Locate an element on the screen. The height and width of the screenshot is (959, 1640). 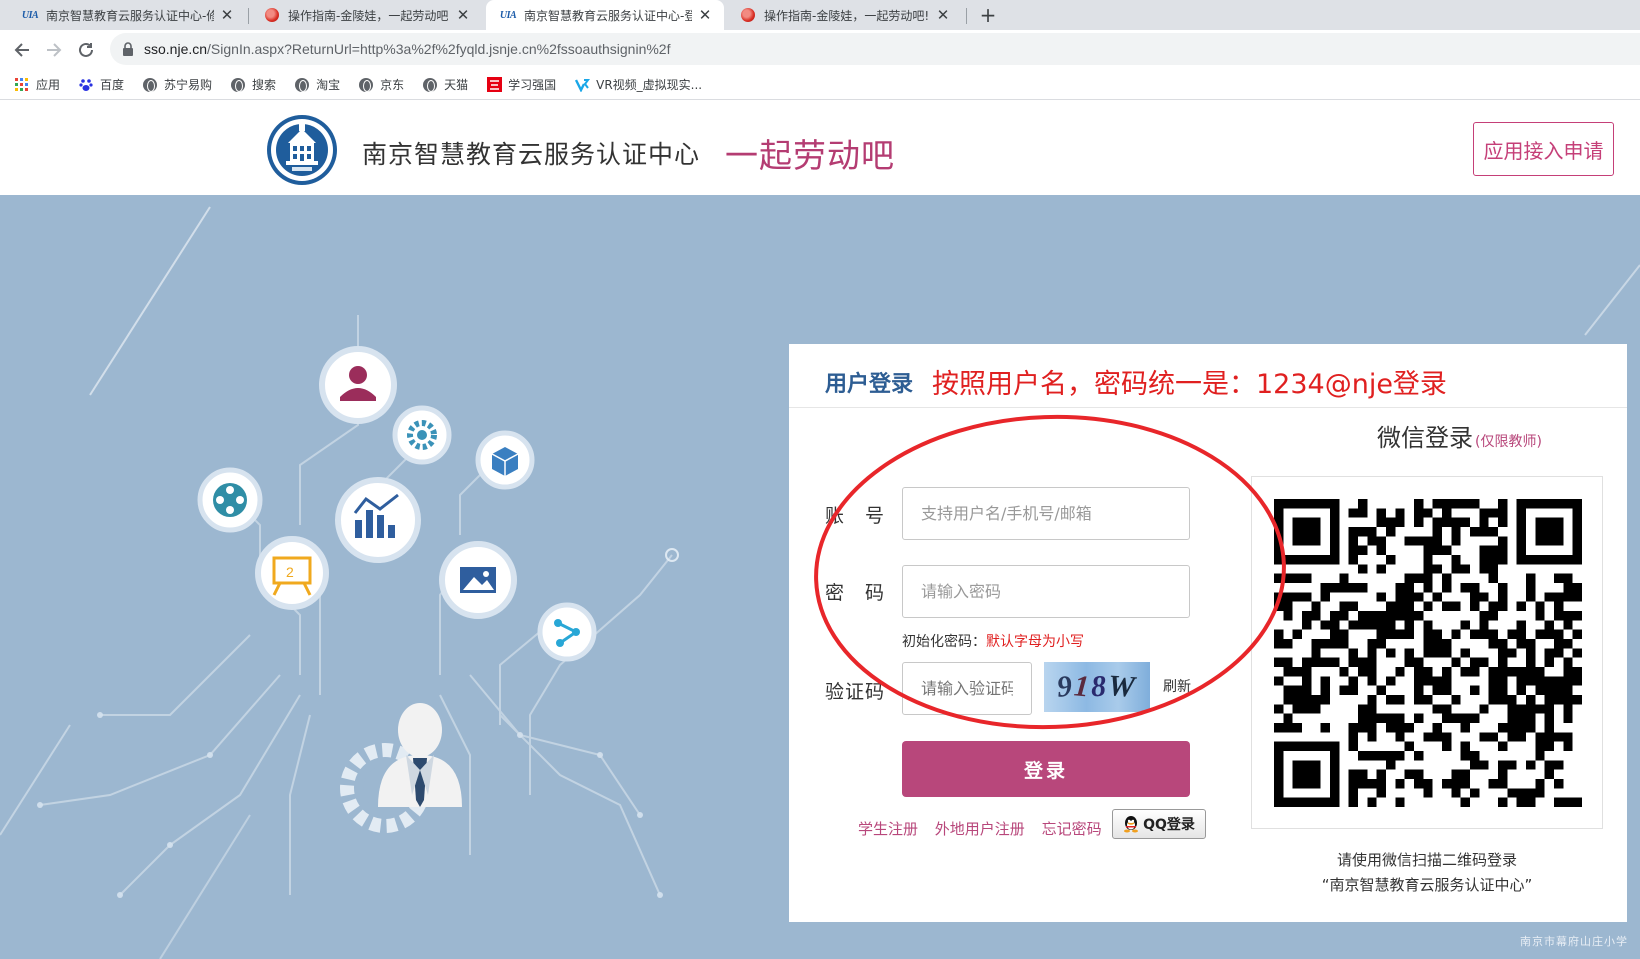
auth-links: 学生注册 外地用户注册 忘记密码 is located at coordinates (986, 828).